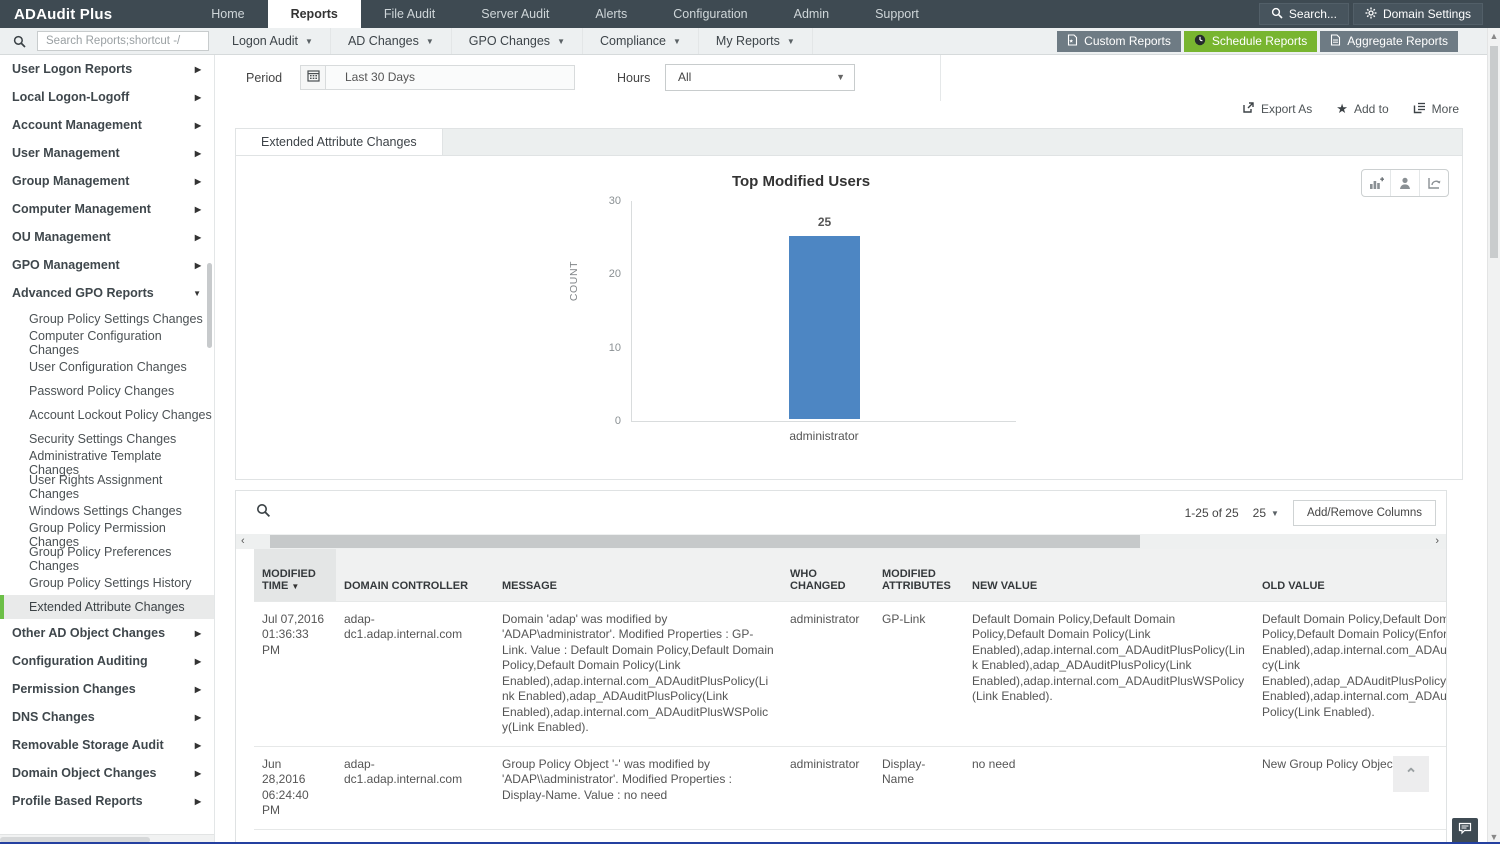 Image resolution: width=1500 pixels, height=844 pixels. I want to click on page-scrollbar: ▲ ▼, so click(1493, 436).